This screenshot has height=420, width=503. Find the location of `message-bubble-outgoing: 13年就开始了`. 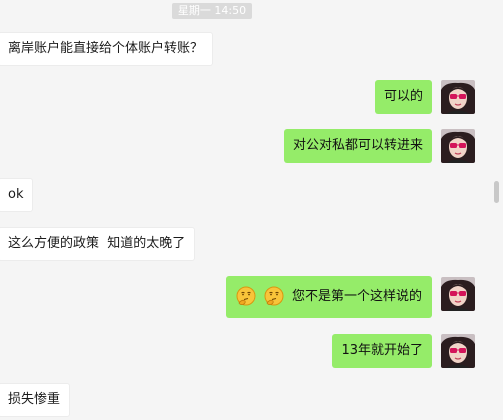

message-bubble-outgoing: 13年就开始了 is located at coordinates (382, 351).